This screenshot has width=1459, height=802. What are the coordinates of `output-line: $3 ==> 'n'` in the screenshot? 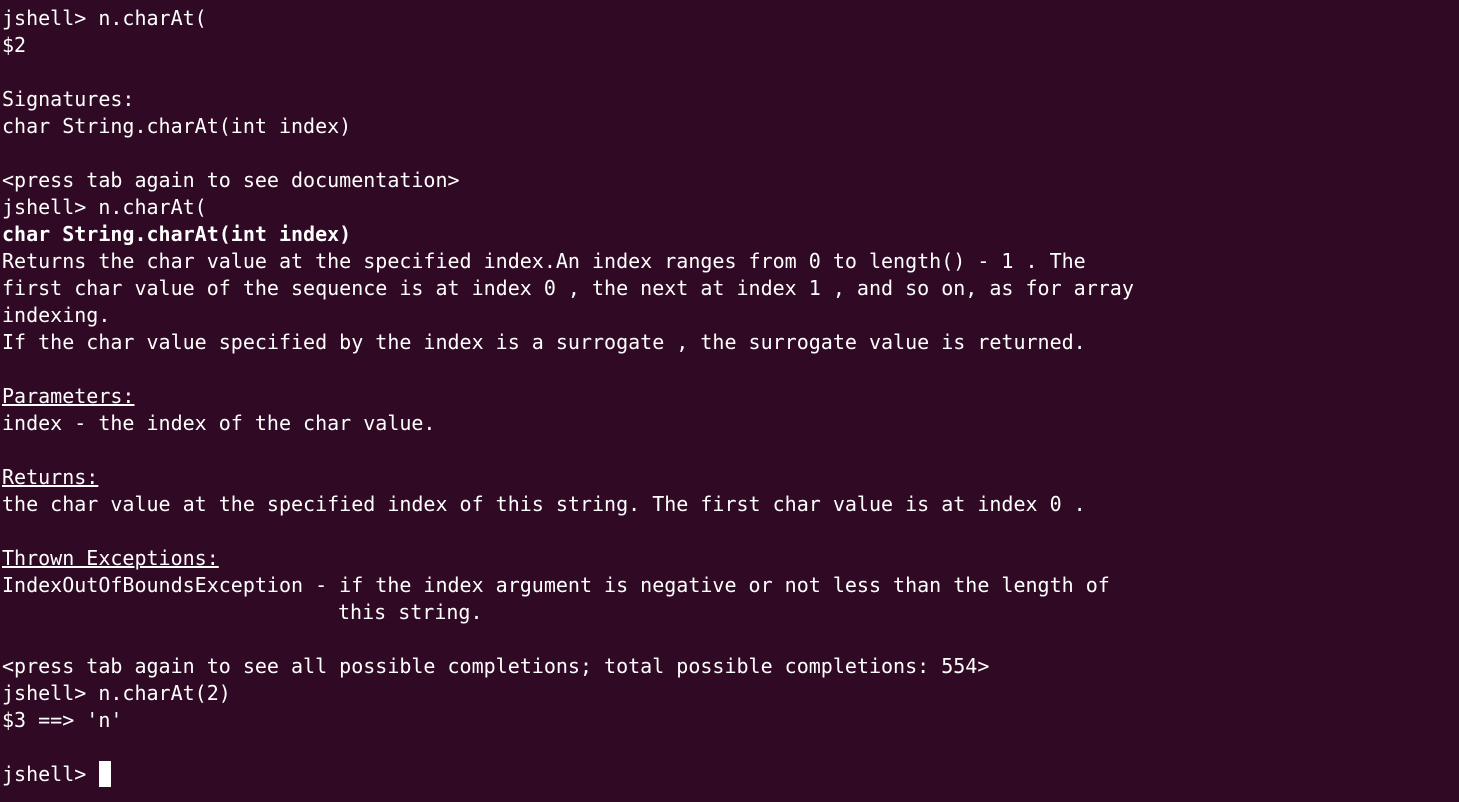 It's located at (62, 720).